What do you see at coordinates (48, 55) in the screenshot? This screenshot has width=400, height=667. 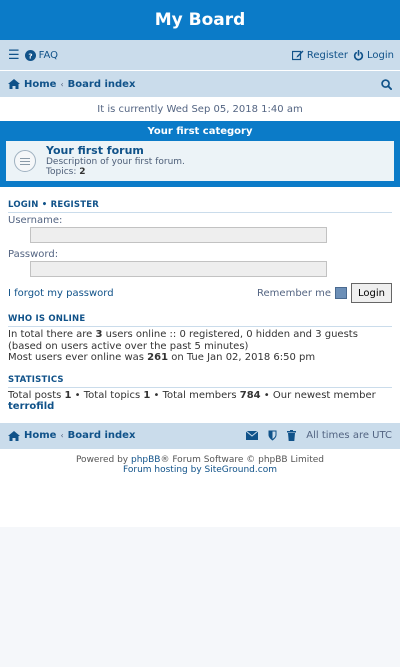 I see `faq-label: FAQ` at bounding box center [48, 55].